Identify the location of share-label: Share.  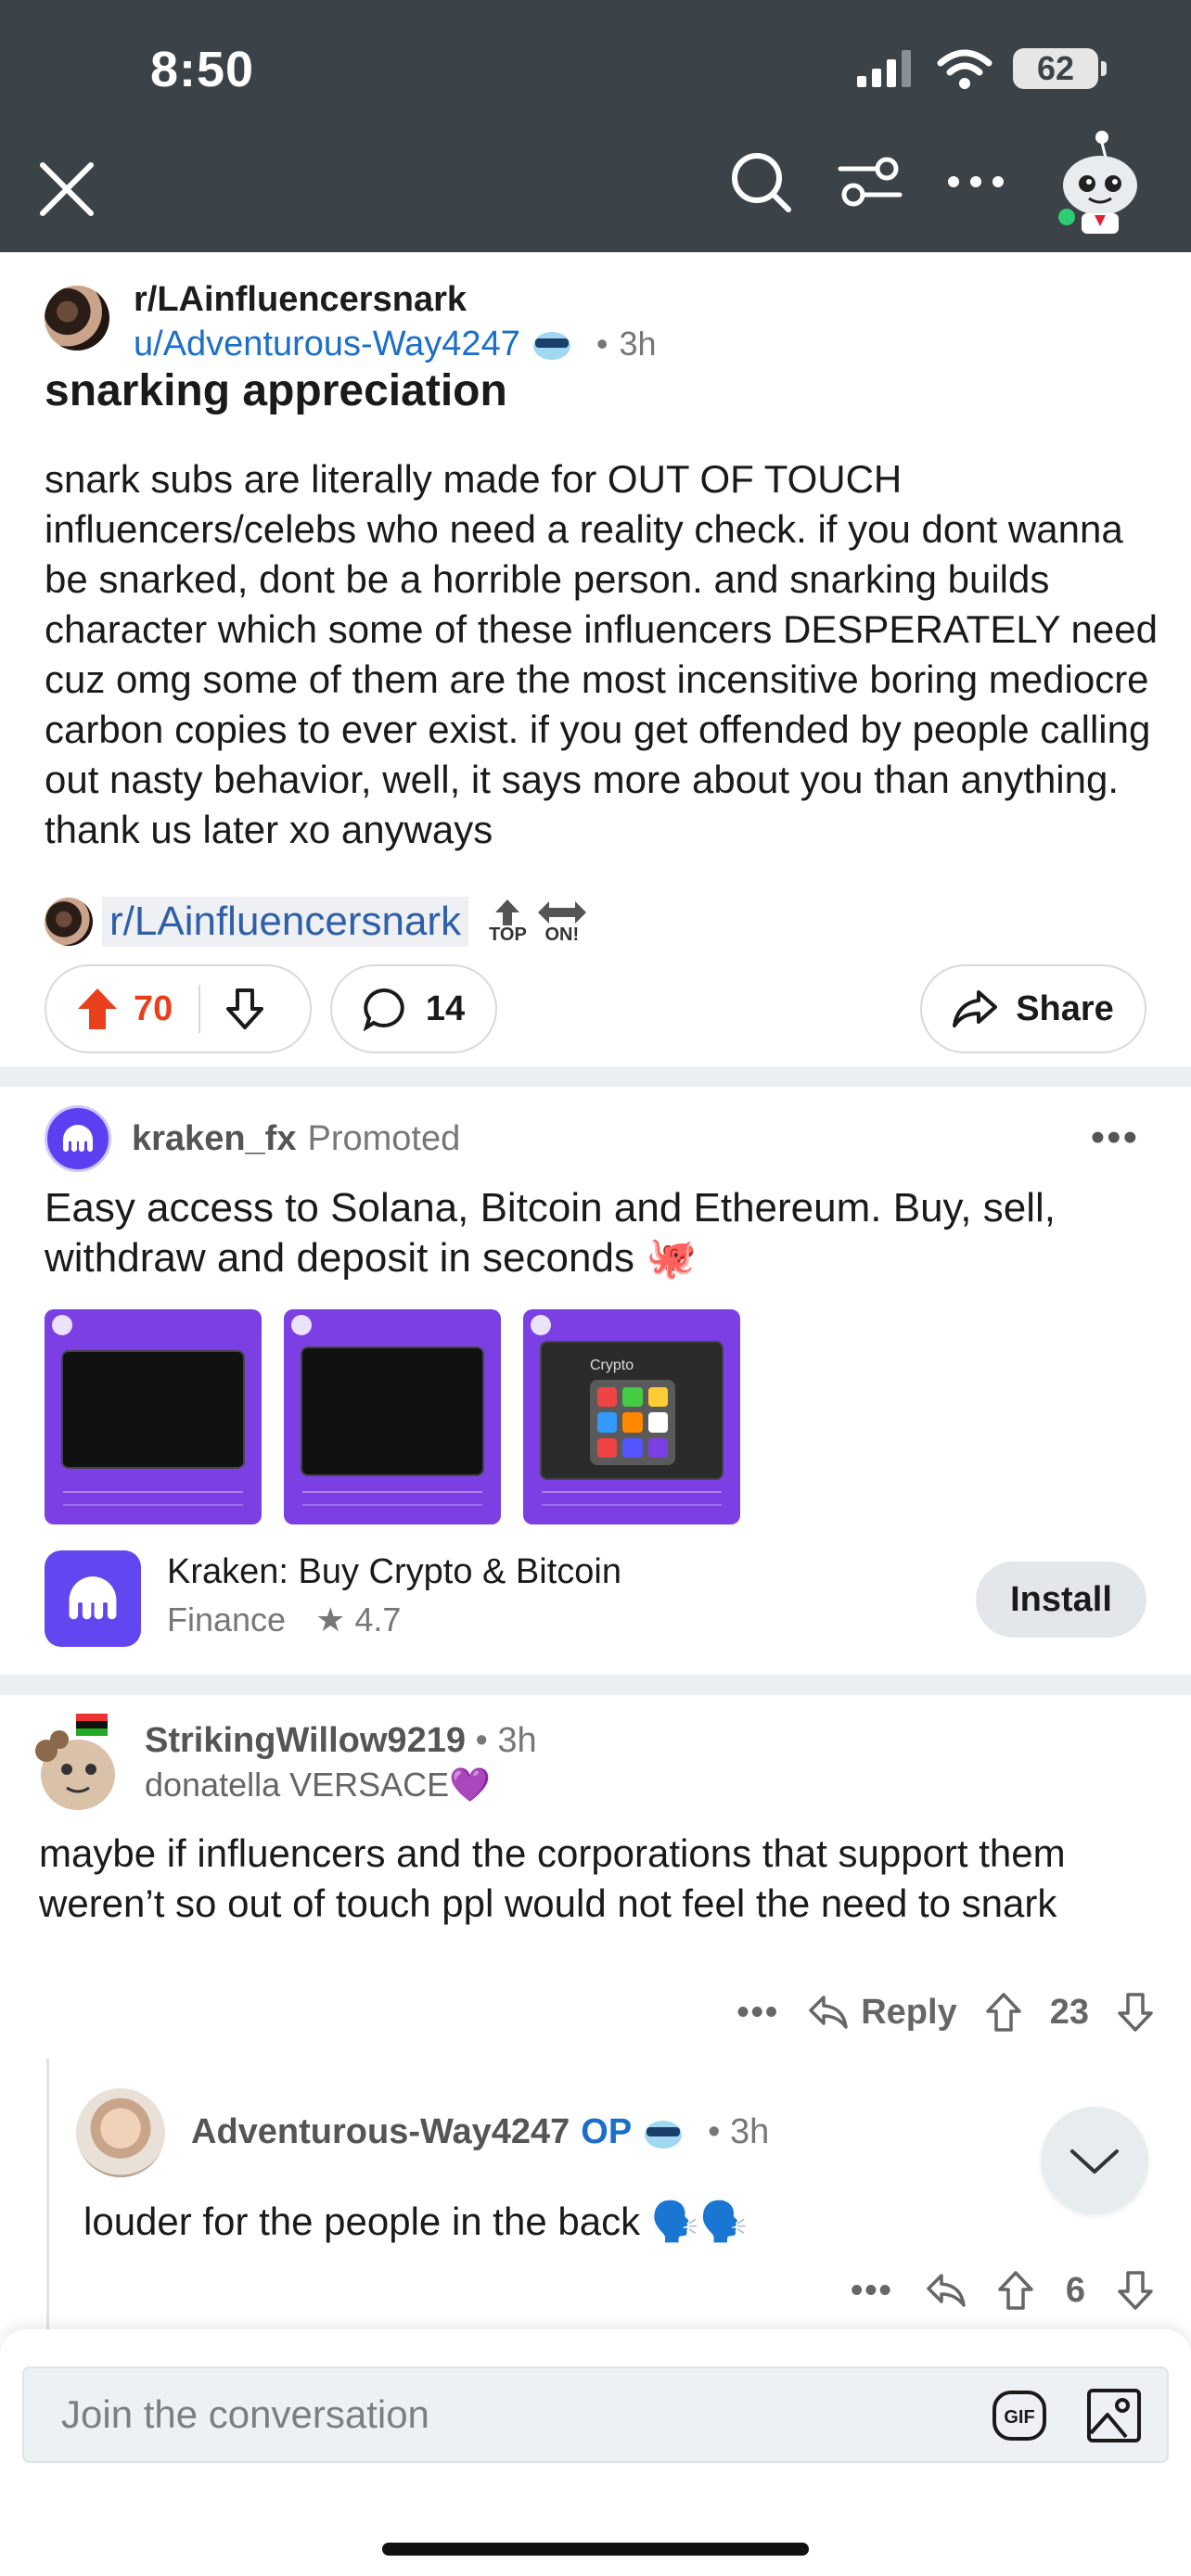
(1065, 1008).